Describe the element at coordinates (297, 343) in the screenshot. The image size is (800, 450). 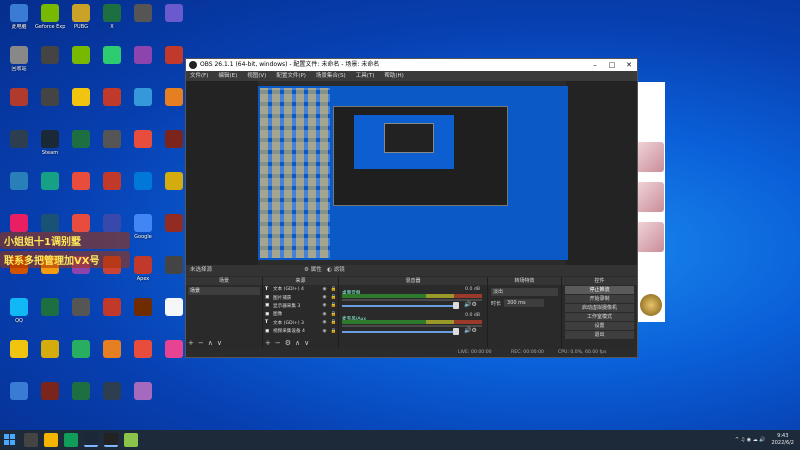
I see `move-up-icon: ∧` at that location.